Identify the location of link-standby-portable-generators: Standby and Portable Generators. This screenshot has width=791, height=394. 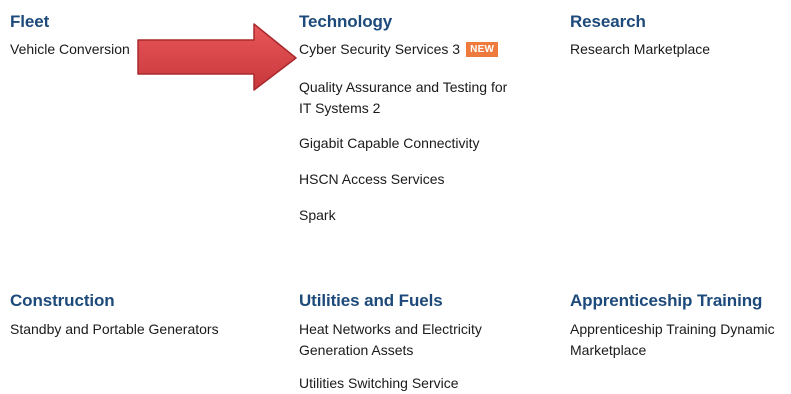
(114, 329).